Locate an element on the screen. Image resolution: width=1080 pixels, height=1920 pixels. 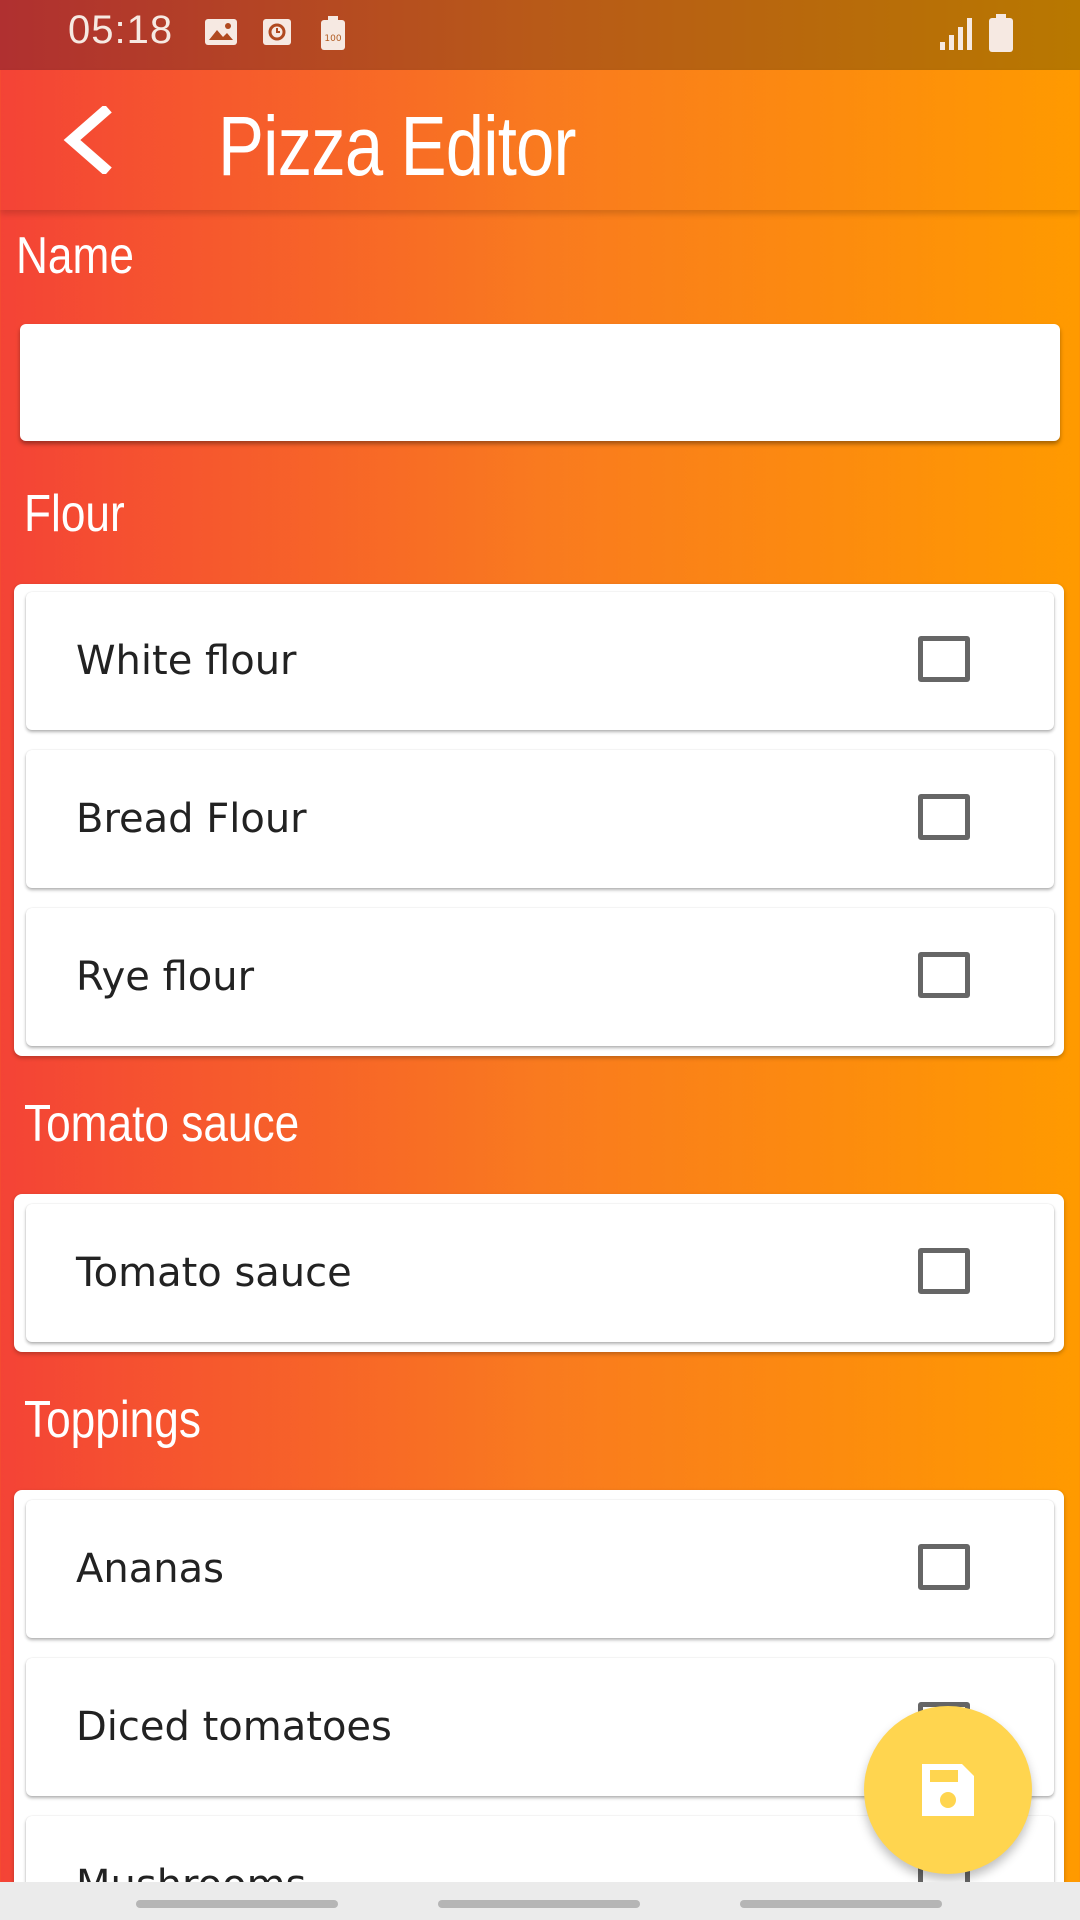
nav-back-handle is located at coordinates (237, 1904).